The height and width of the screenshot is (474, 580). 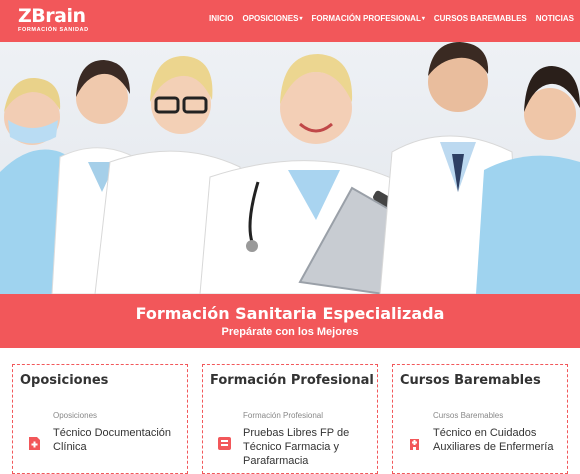 What do you see at coordinates (470, 380) in the screenshot?
I see `card-title: Cursos Baremables` at bounding box center [470, 380].